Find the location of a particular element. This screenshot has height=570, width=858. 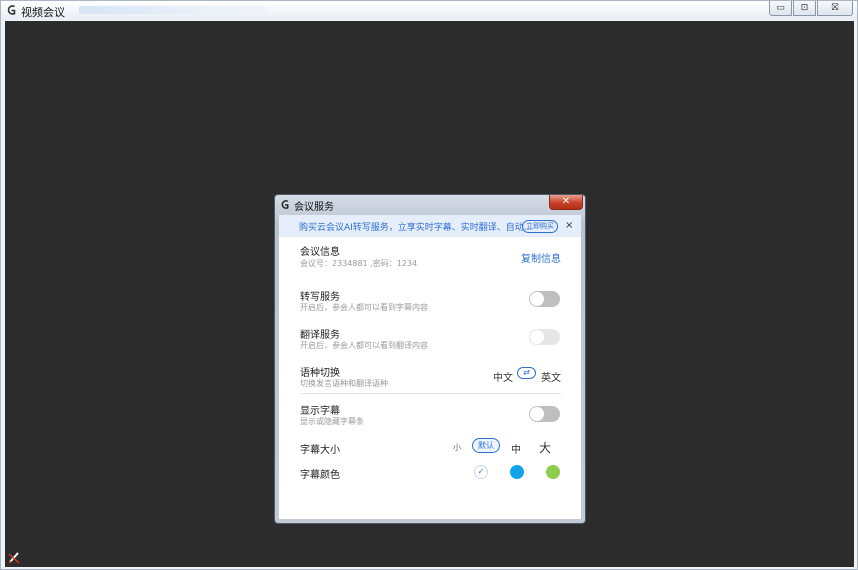

transcription-title: 转写服务 is located at coordinates (320, 297).